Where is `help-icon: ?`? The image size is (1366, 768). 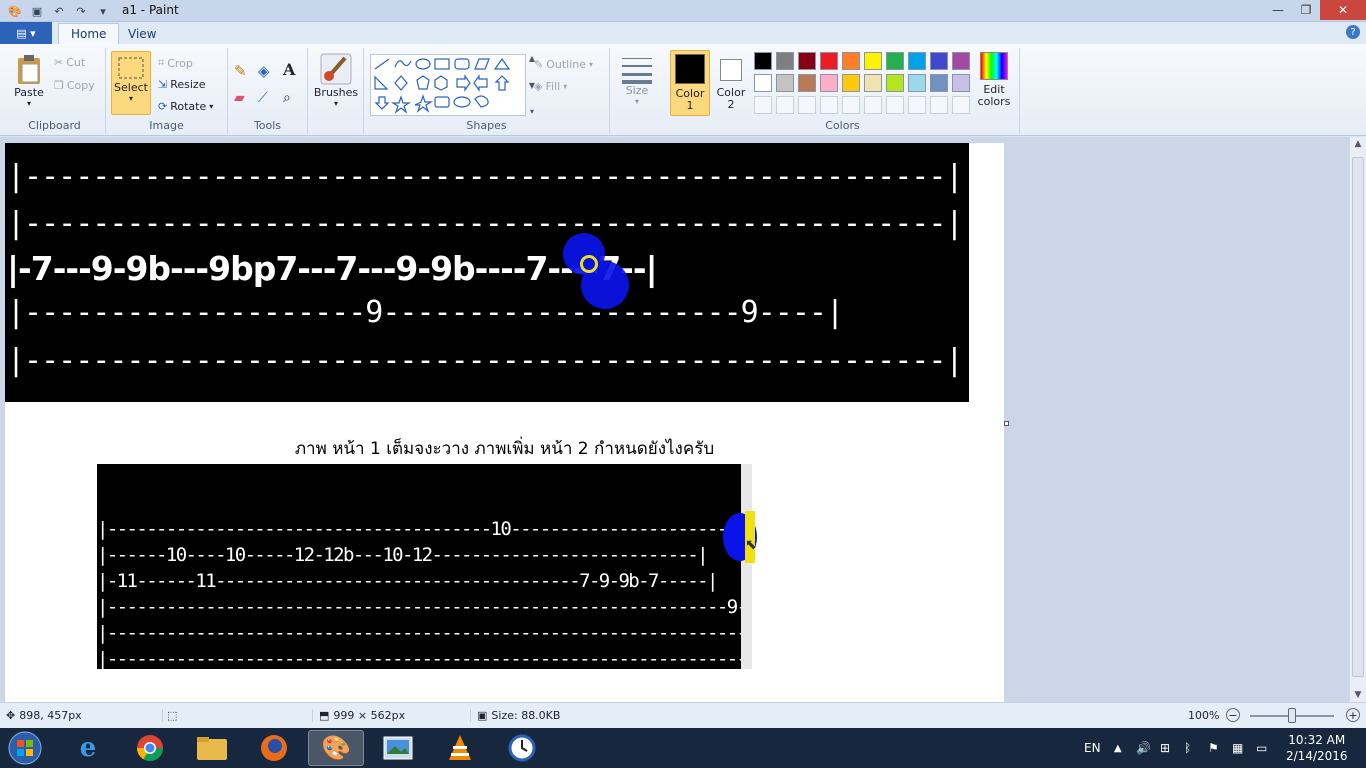
help-icon: ? is located at coordinates (1353, 32).